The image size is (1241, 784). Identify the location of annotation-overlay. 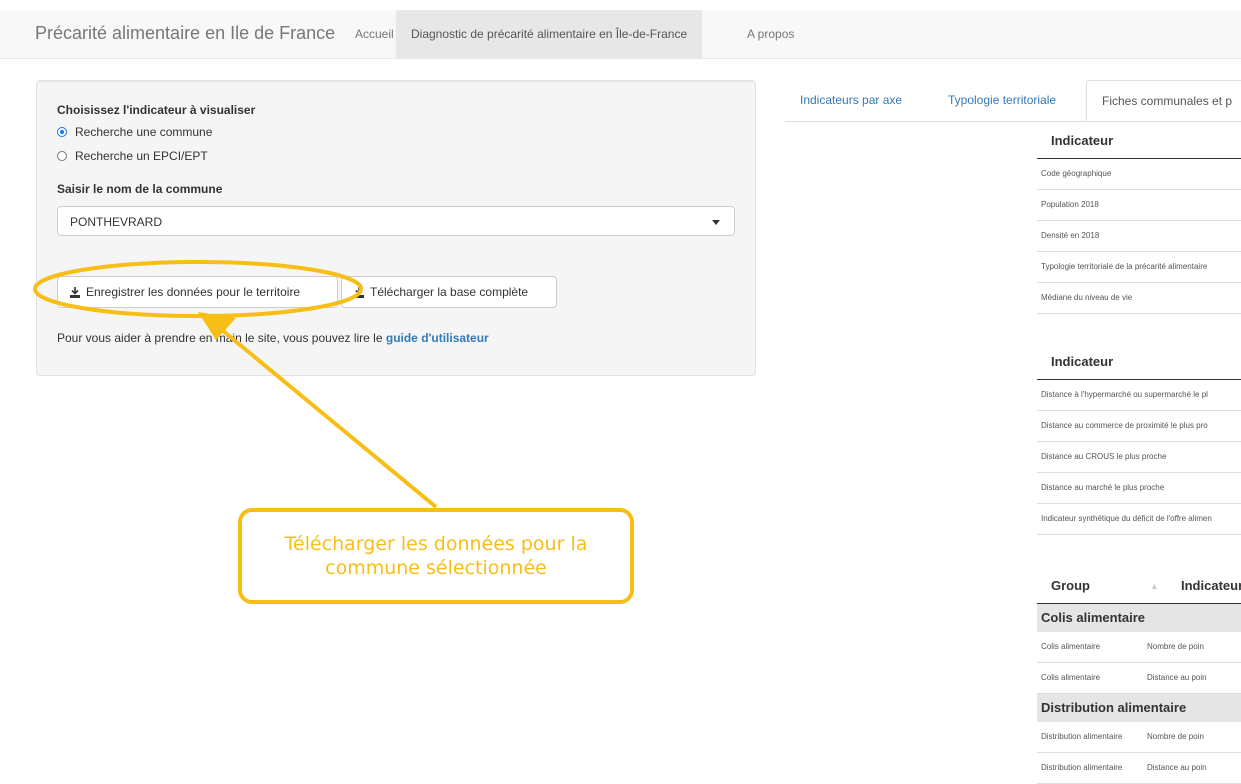
(235, 384).